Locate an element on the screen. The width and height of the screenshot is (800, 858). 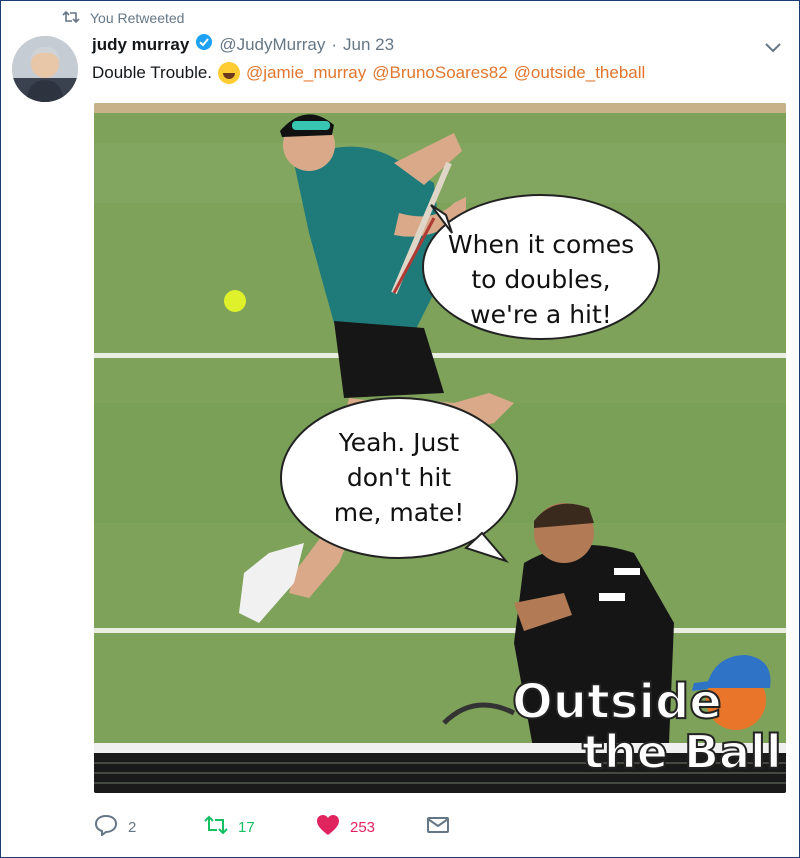
mention-link: @BrunoSoares82 is located at coordinates (439, 73).